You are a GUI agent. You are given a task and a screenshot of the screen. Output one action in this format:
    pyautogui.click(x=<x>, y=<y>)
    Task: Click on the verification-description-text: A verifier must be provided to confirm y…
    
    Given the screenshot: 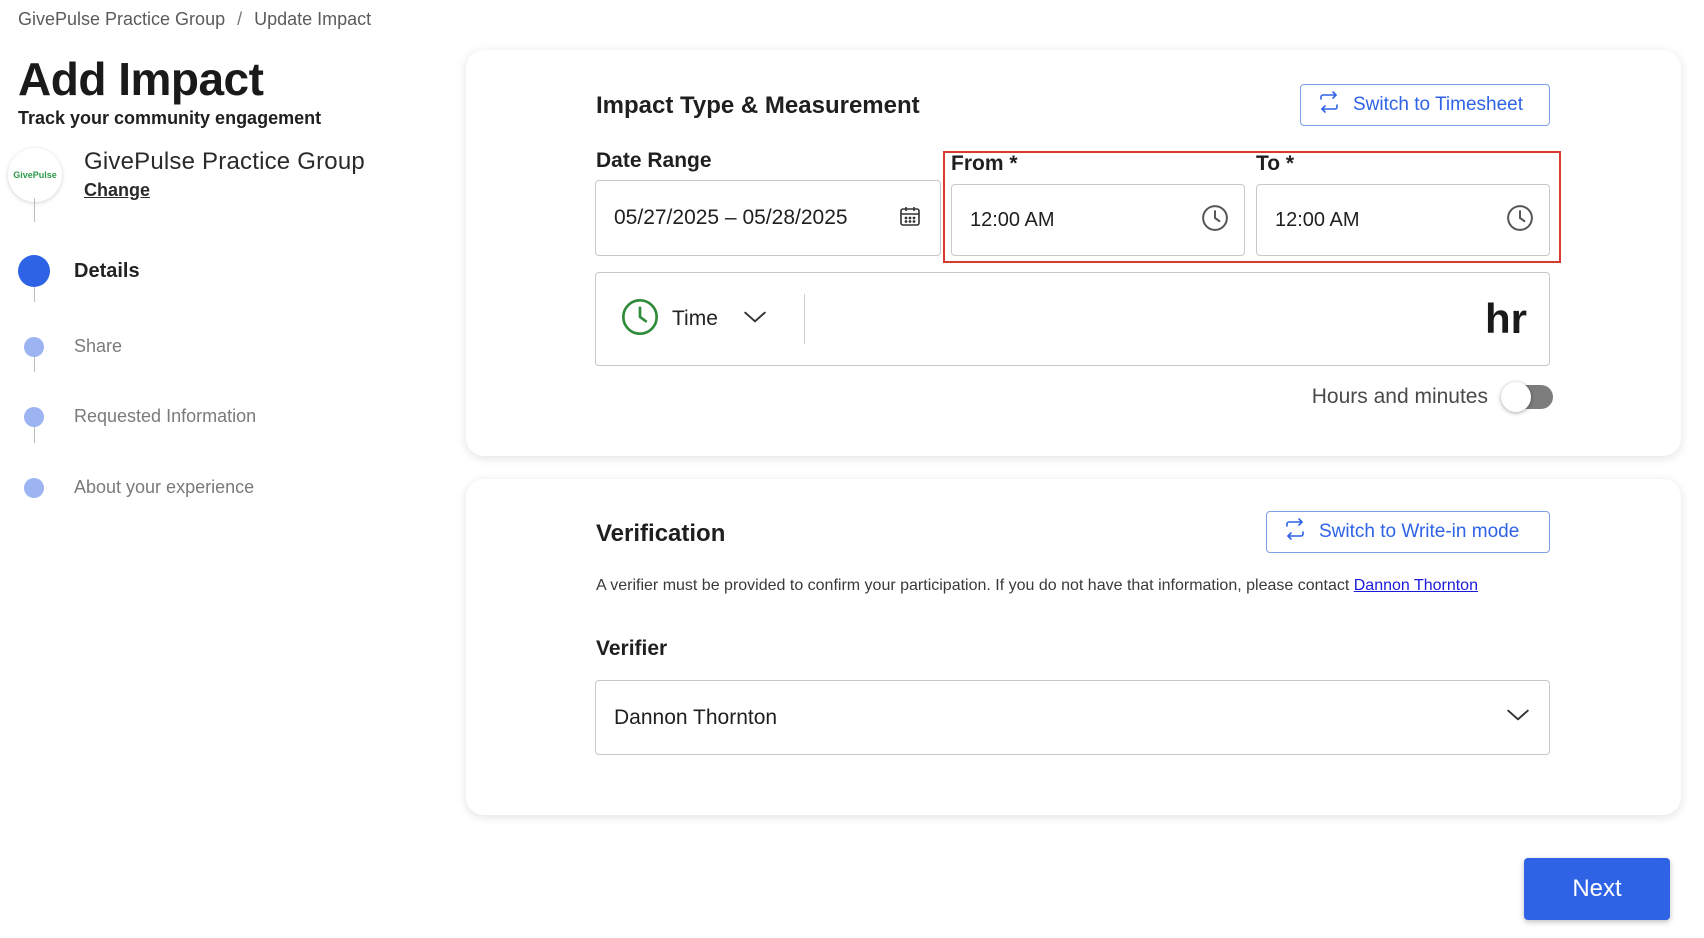 What is the action you would take?
    pyautogui.click(x=975, y=585)
    